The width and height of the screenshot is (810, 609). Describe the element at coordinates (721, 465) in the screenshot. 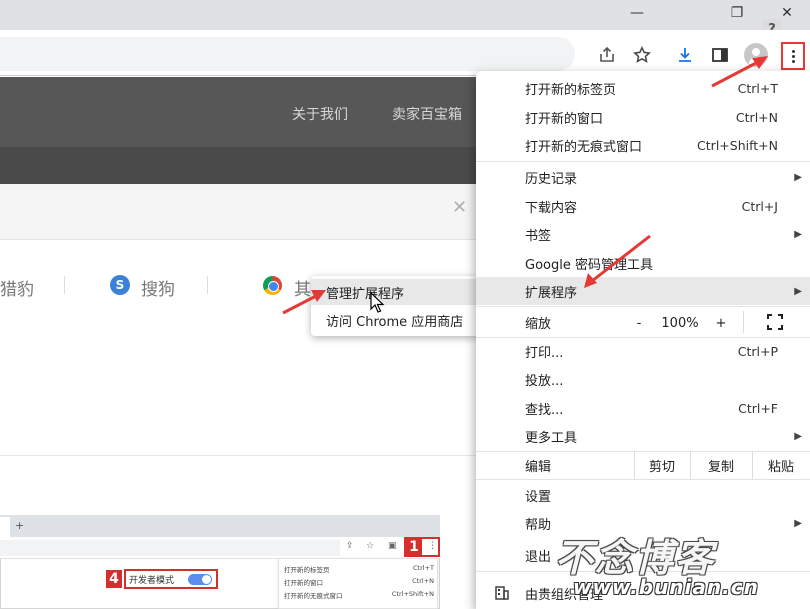

I see `edit-copy-button: 复制` at that location.